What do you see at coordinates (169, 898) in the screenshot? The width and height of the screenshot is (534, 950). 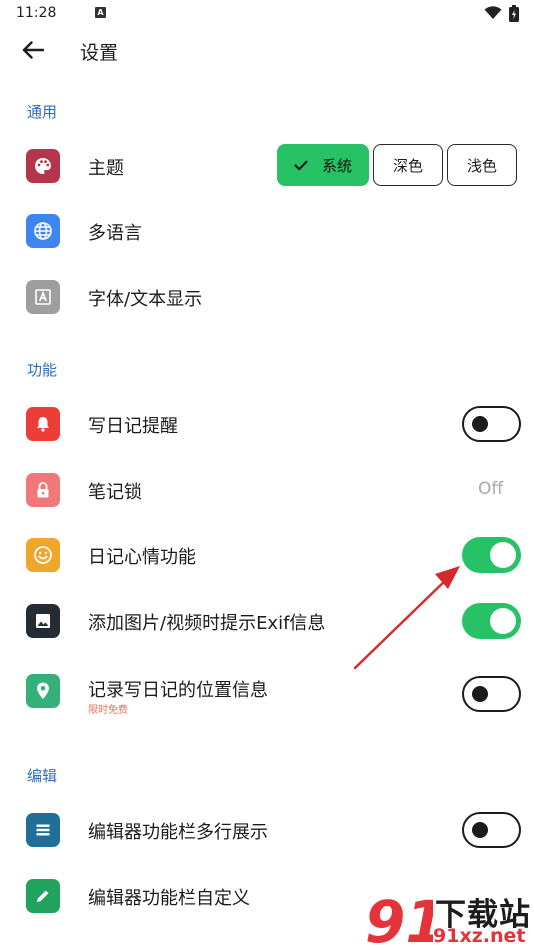 I see `toolbar-custom-label: 编辑器功能栏自定义` at bounding box center [169, 898].